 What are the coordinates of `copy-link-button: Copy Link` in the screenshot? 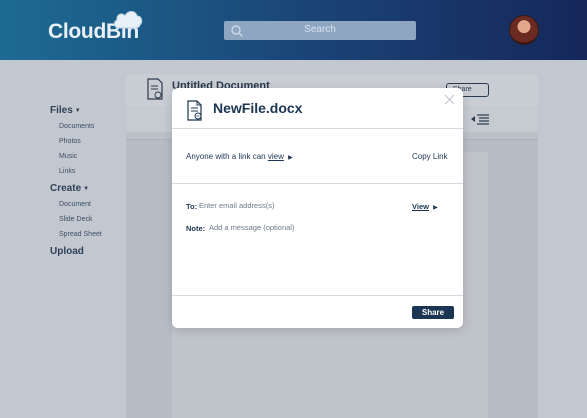 It's located at (430, 156).